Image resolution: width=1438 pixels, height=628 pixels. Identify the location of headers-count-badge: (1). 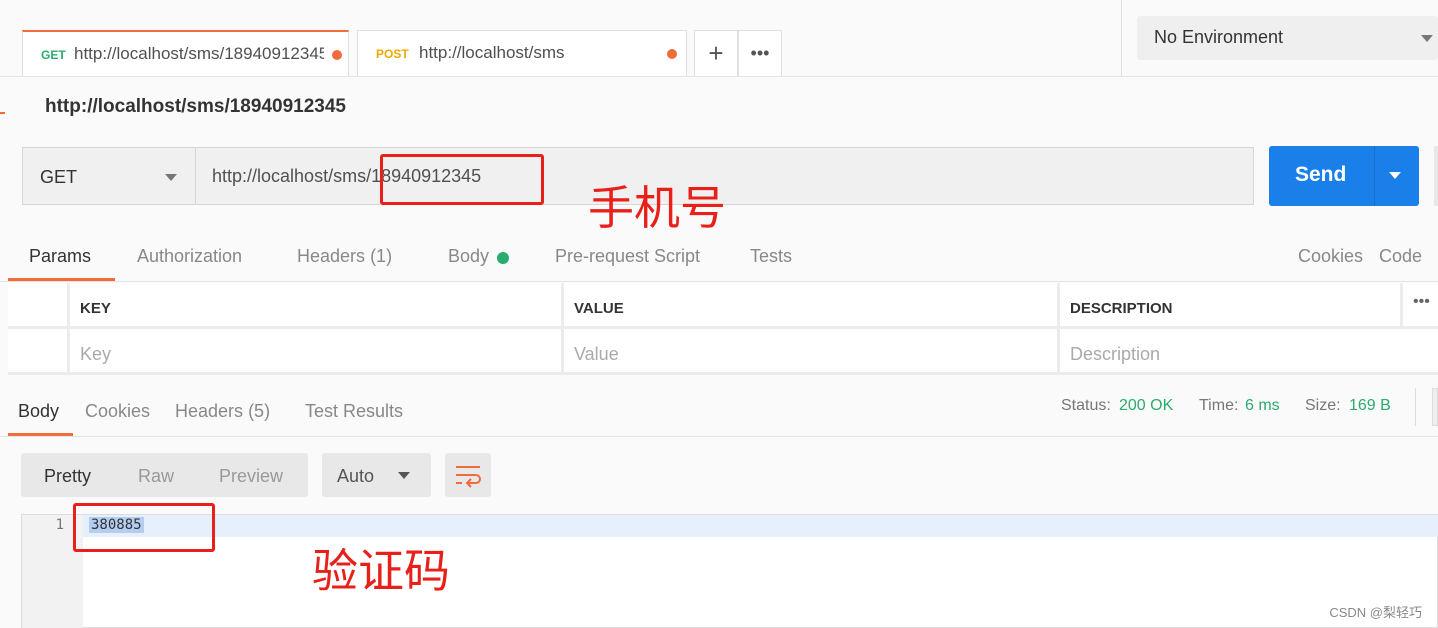
(381, 256).